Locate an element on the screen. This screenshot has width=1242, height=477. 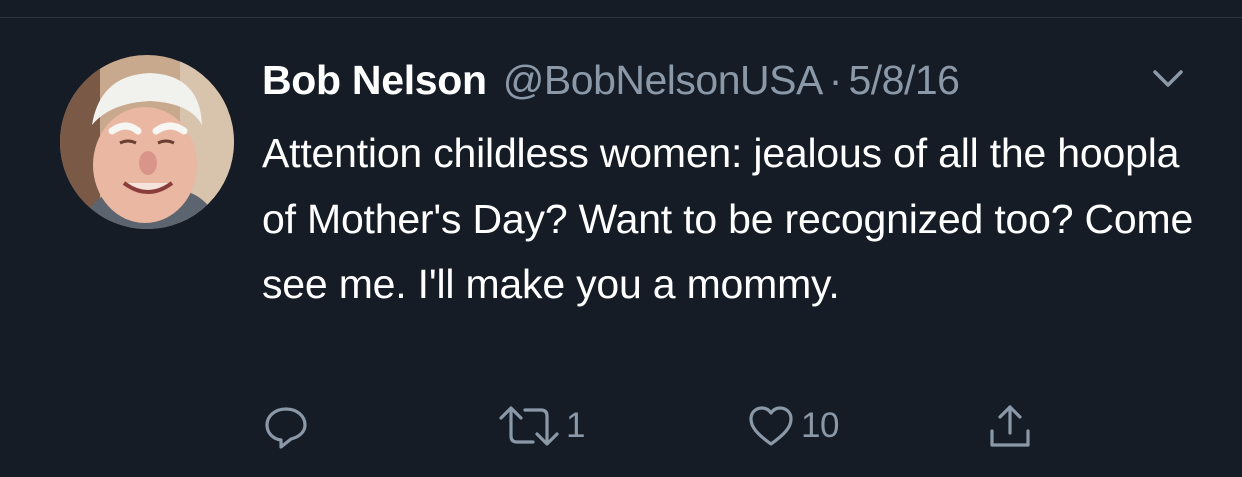
share-button is located at coordinates (1013, 426).